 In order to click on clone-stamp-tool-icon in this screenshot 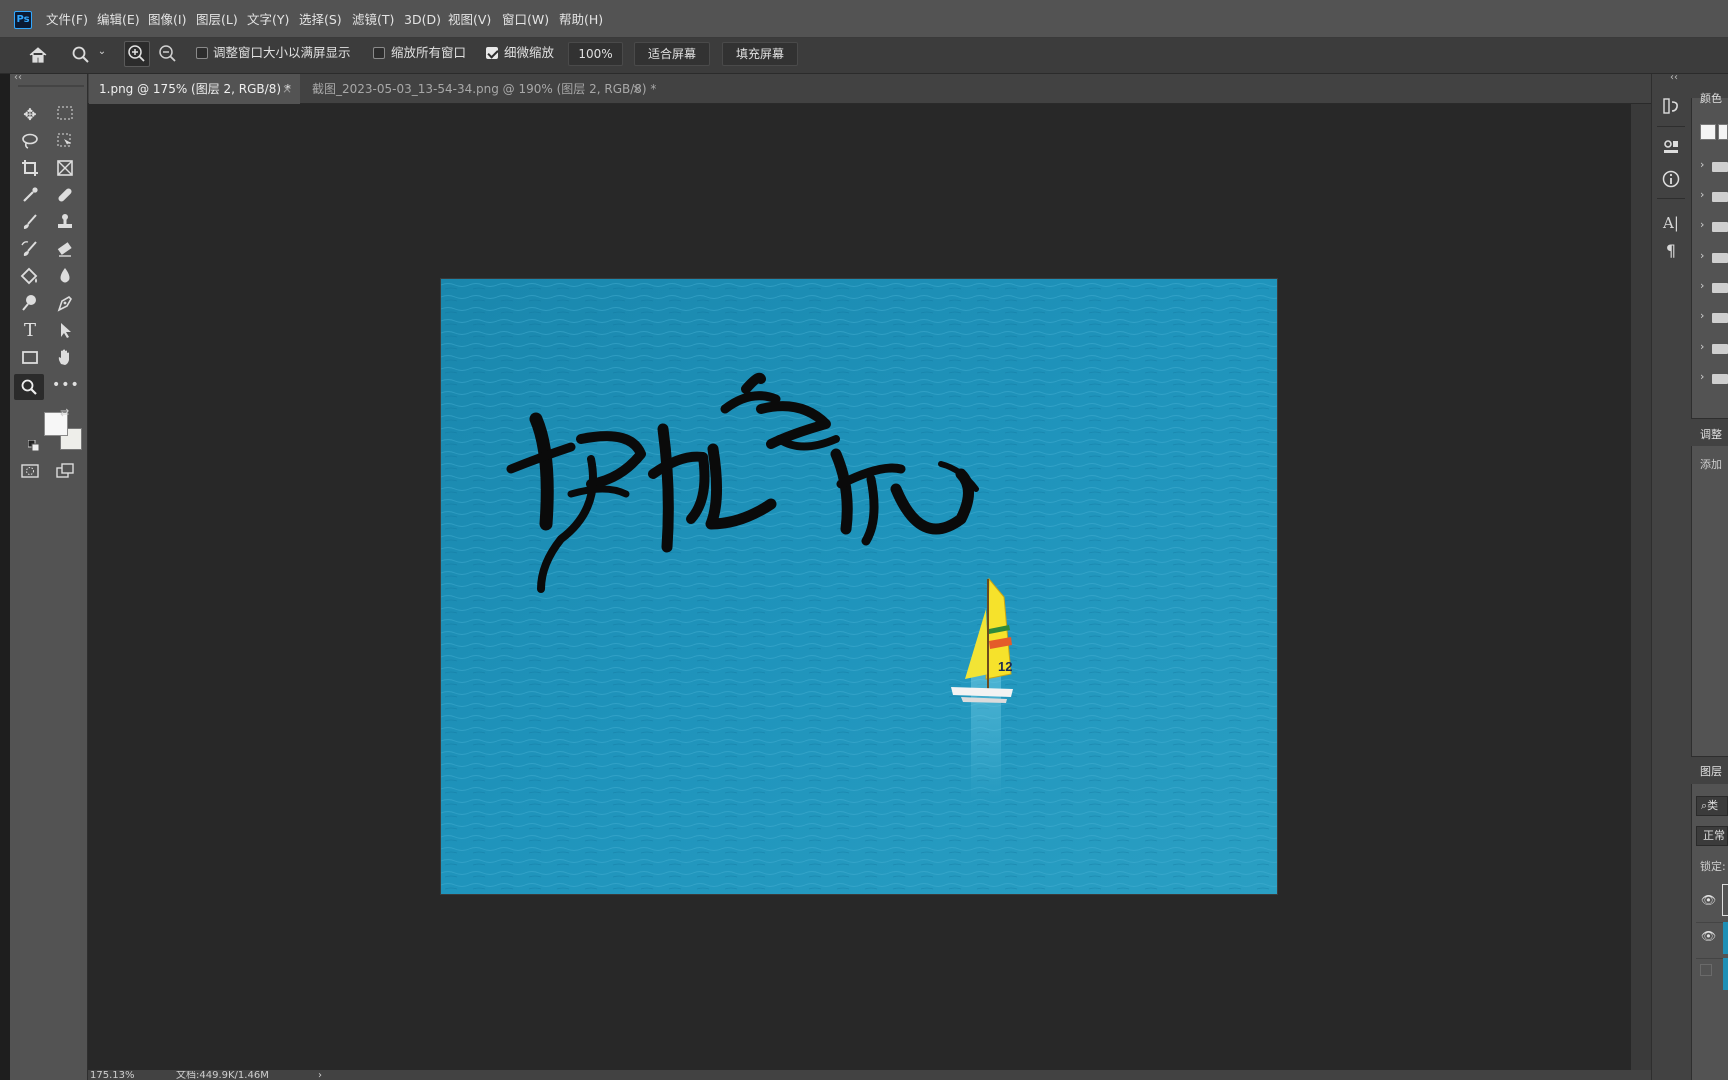, I will do `click(65, 223)`.